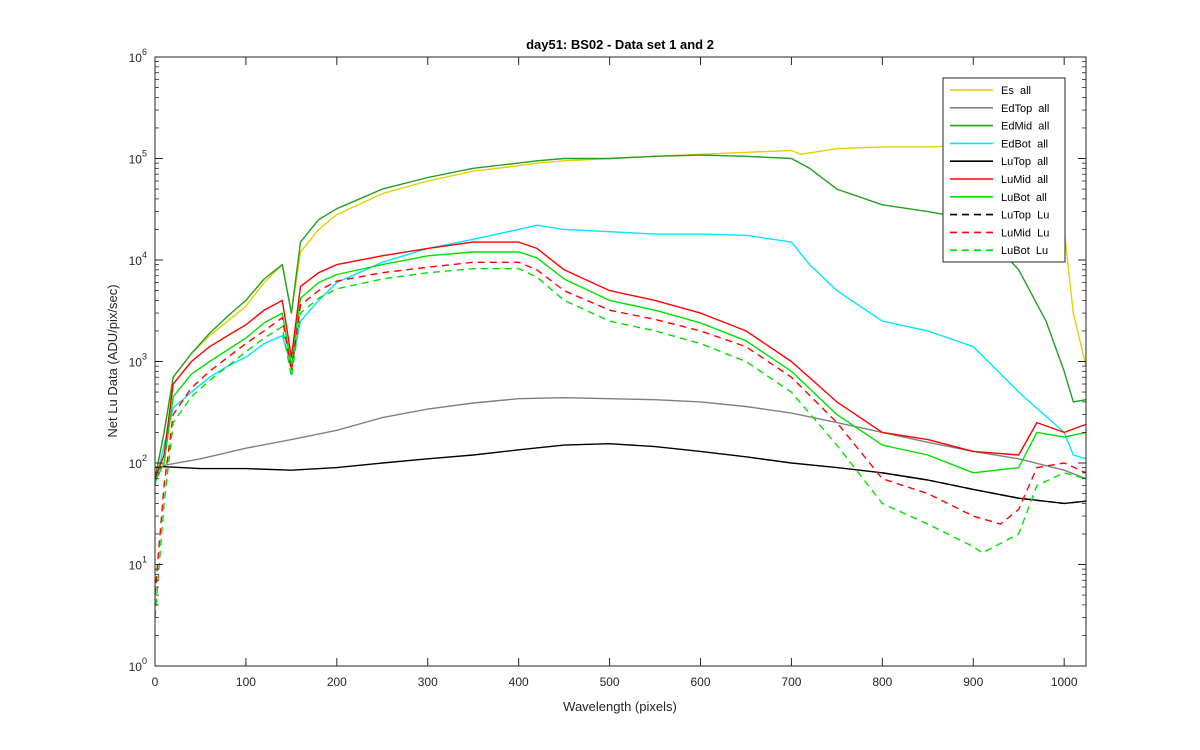 This screenshot has height=750, width=1200. Describe the element at coordinates (138, 158) in the screenshot. I see `y-tick-label: 105` at that location.